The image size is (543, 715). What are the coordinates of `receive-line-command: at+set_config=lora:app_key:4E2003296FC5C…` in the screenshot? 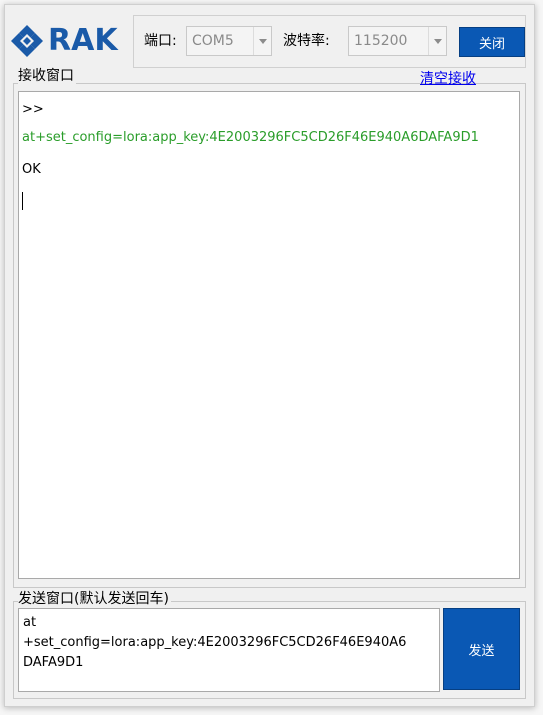 It's located at (250, 137).